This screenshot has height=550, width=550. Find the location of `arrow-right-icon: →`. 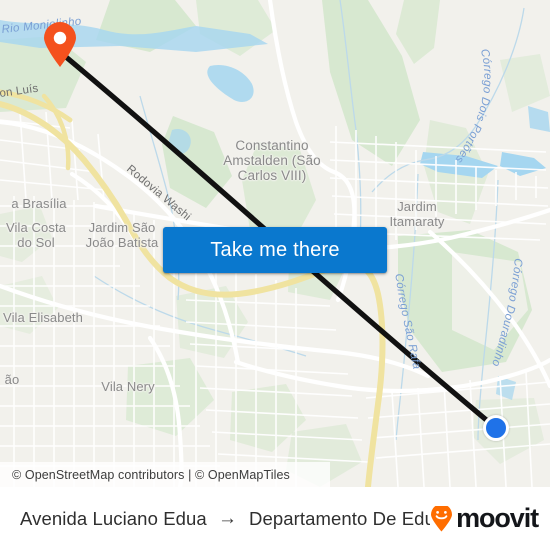

arrow-right-icon: → is located at coordinates (227, 518).